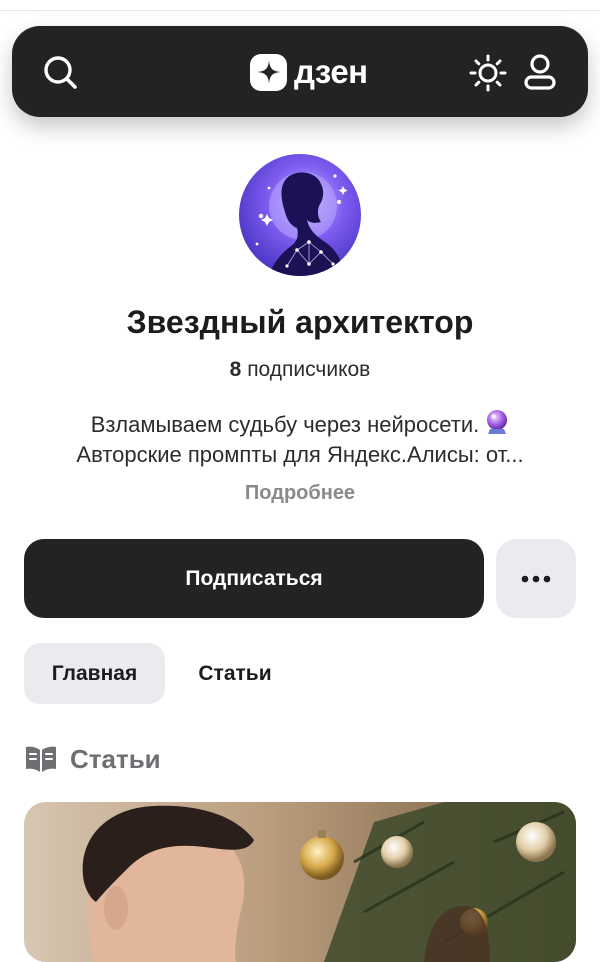 The height and width of the screenshot is (962, 600). I want to click on top-divider, so click(300, 10).